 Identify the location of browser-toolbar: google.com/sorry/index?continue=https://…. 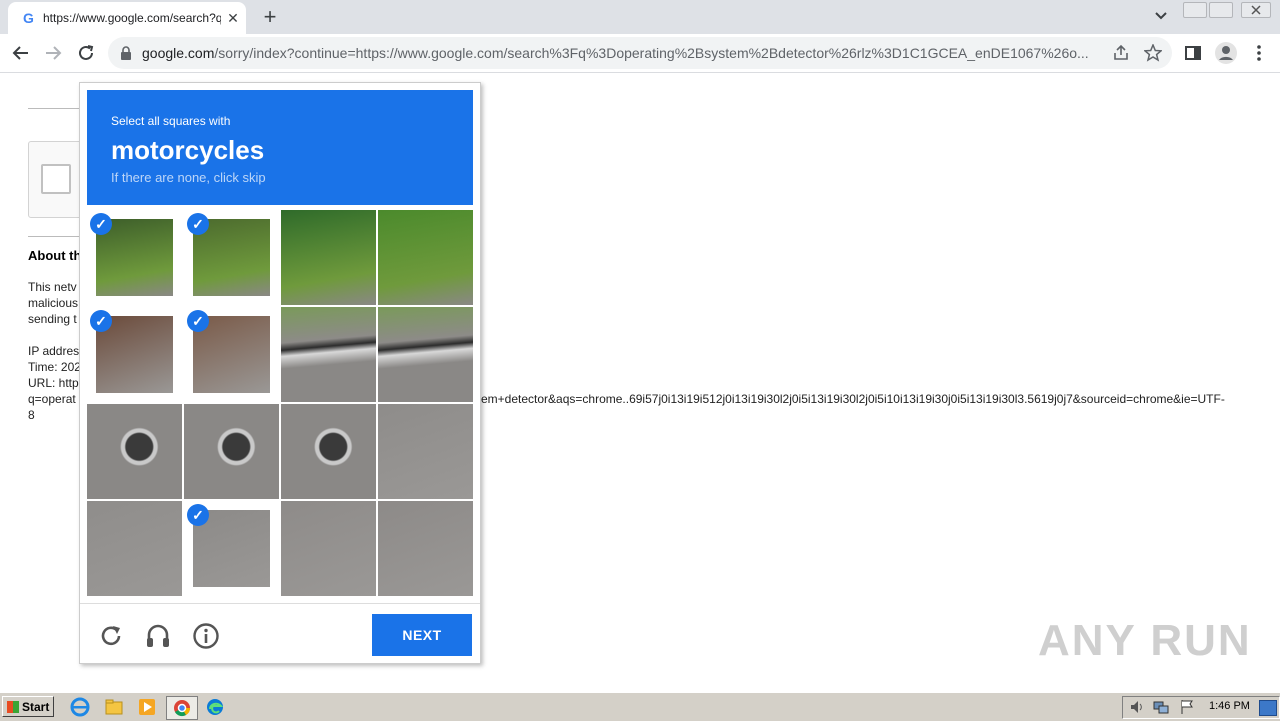
(640, 53).